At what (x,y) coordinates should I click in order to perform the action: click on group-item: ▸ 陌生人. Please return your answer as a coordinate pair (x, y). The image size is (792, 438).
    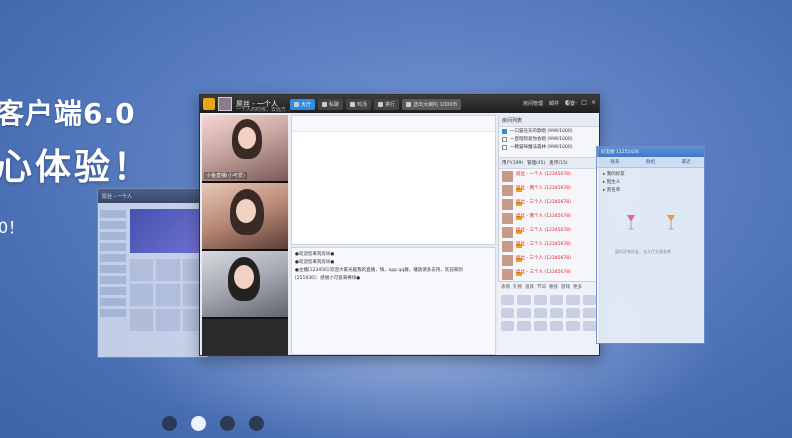
    Looking at the image, I should click on (650, 183).